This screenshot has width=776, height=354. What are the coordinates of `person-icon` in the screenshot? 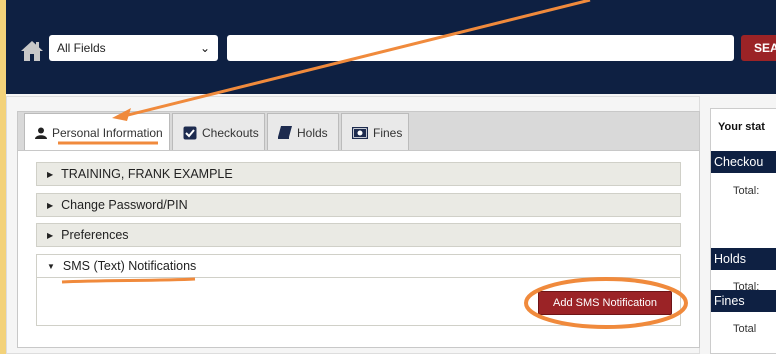 It's located at (41, 133).